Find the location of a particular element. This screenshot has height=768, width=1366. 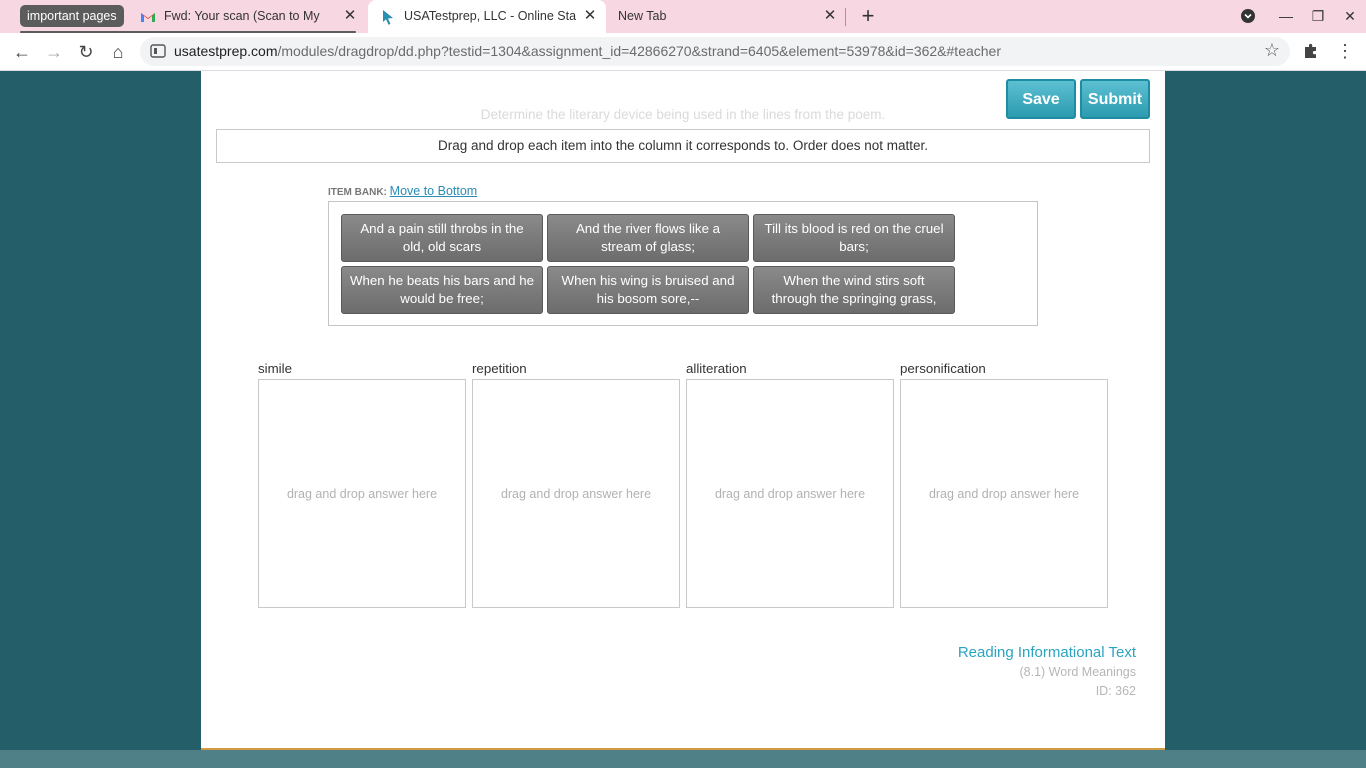

tab-search-icon is located at coordinates (1248, 16).